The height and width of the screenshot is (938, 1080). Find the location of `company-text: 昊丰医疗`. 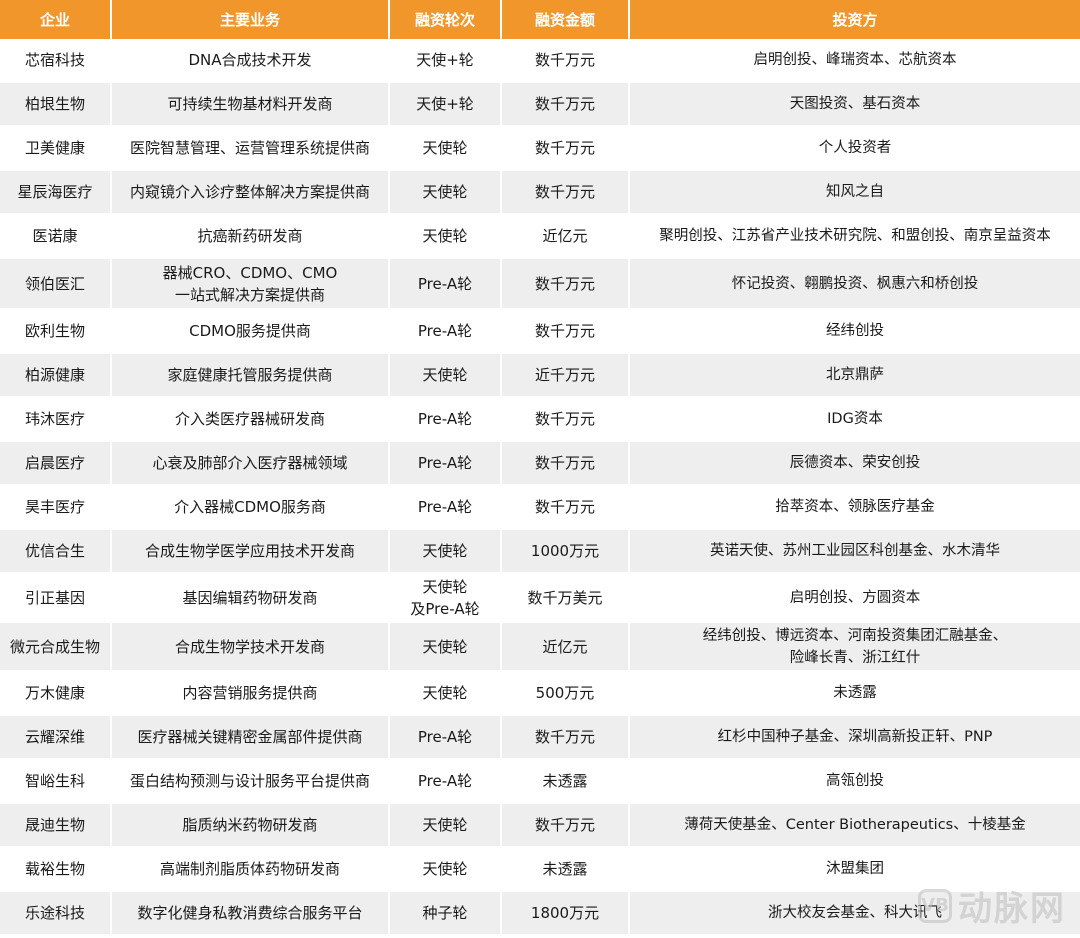

company-text: 昊丰医疗 is located at coordinates (54, 507).